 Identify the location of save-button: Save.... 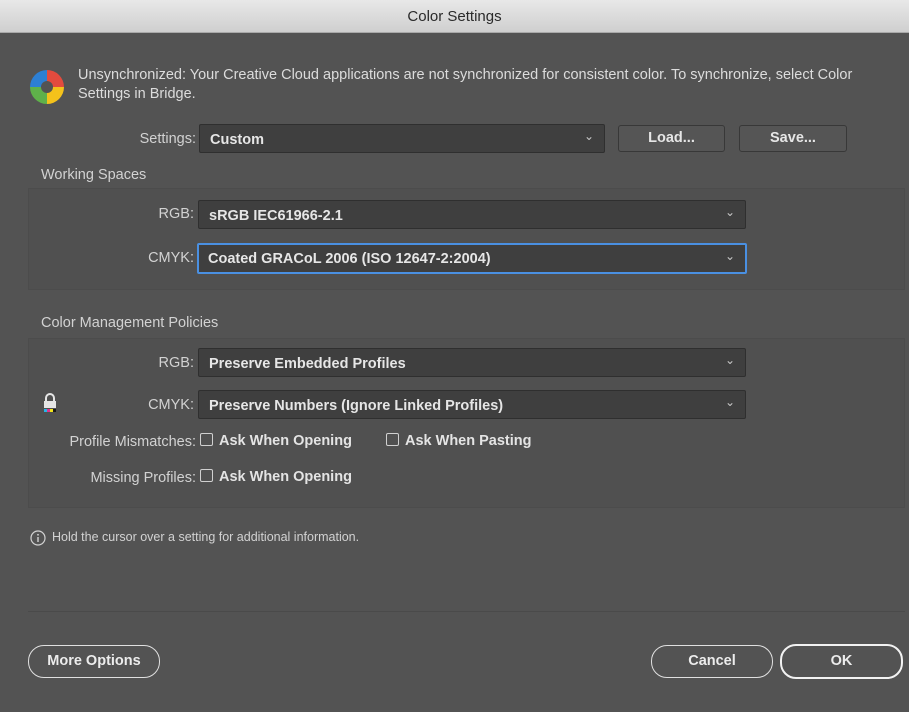
(793, 138).